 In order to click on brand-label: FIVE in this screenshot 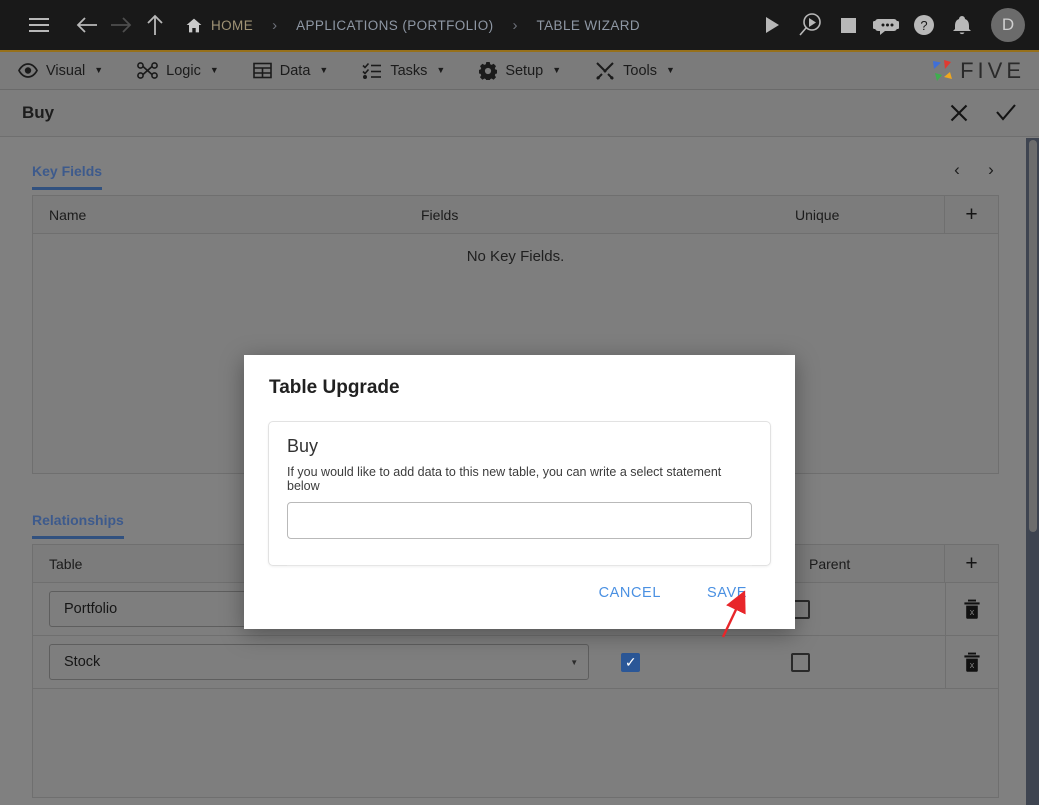, I will do `click(992, 70)`.